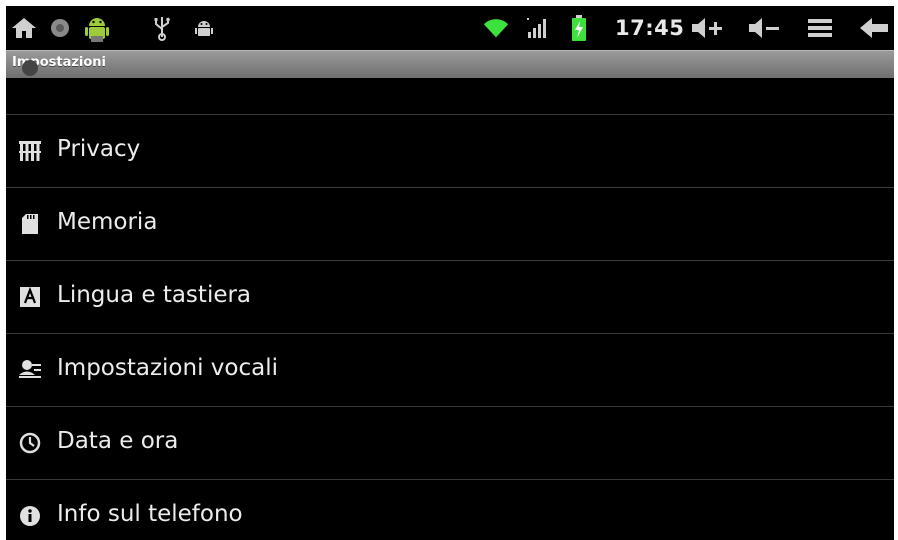 The width and height of the screenshot is (898, 540). I want to click on settings-item-label: Impostazioni vocali, so click(167, 368).